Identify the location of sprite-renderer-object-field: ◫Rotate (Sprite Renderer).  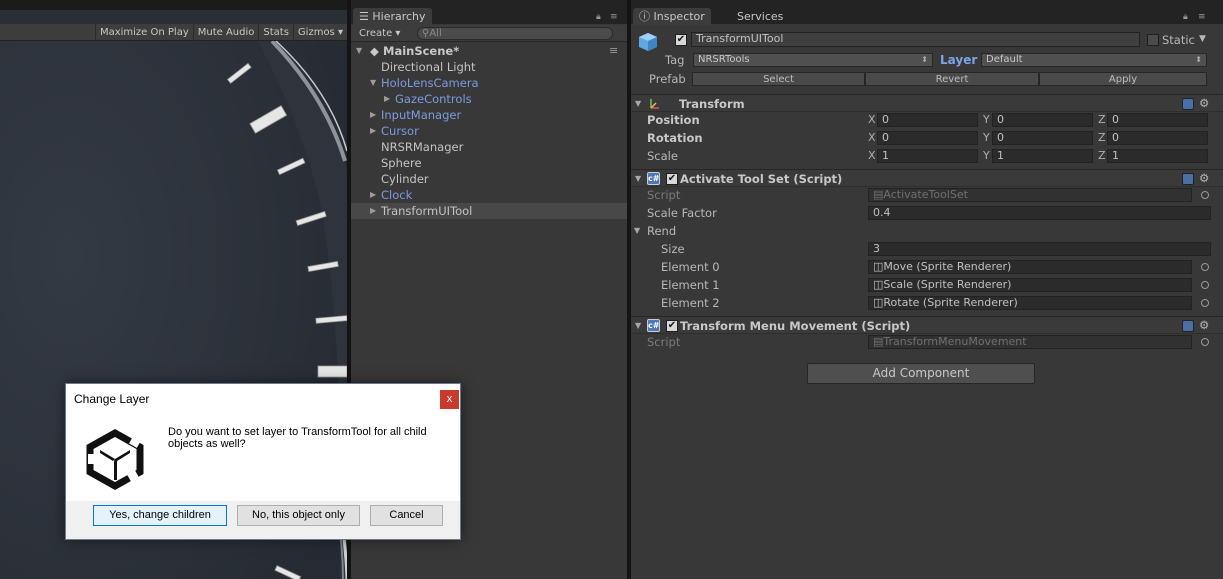
(1030, 303).